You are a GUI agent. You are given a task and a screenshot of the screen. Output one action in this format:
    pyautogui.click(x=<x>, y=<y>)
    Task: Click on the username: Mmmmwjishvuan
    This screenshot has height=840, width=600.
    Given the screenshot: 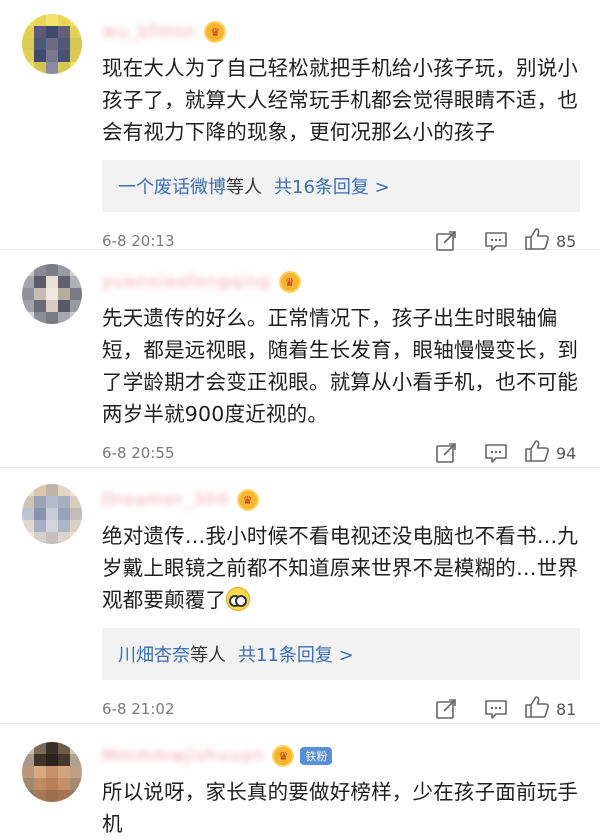 What is the action you would take?
    pyautogui.click(x=183, y=756)
    